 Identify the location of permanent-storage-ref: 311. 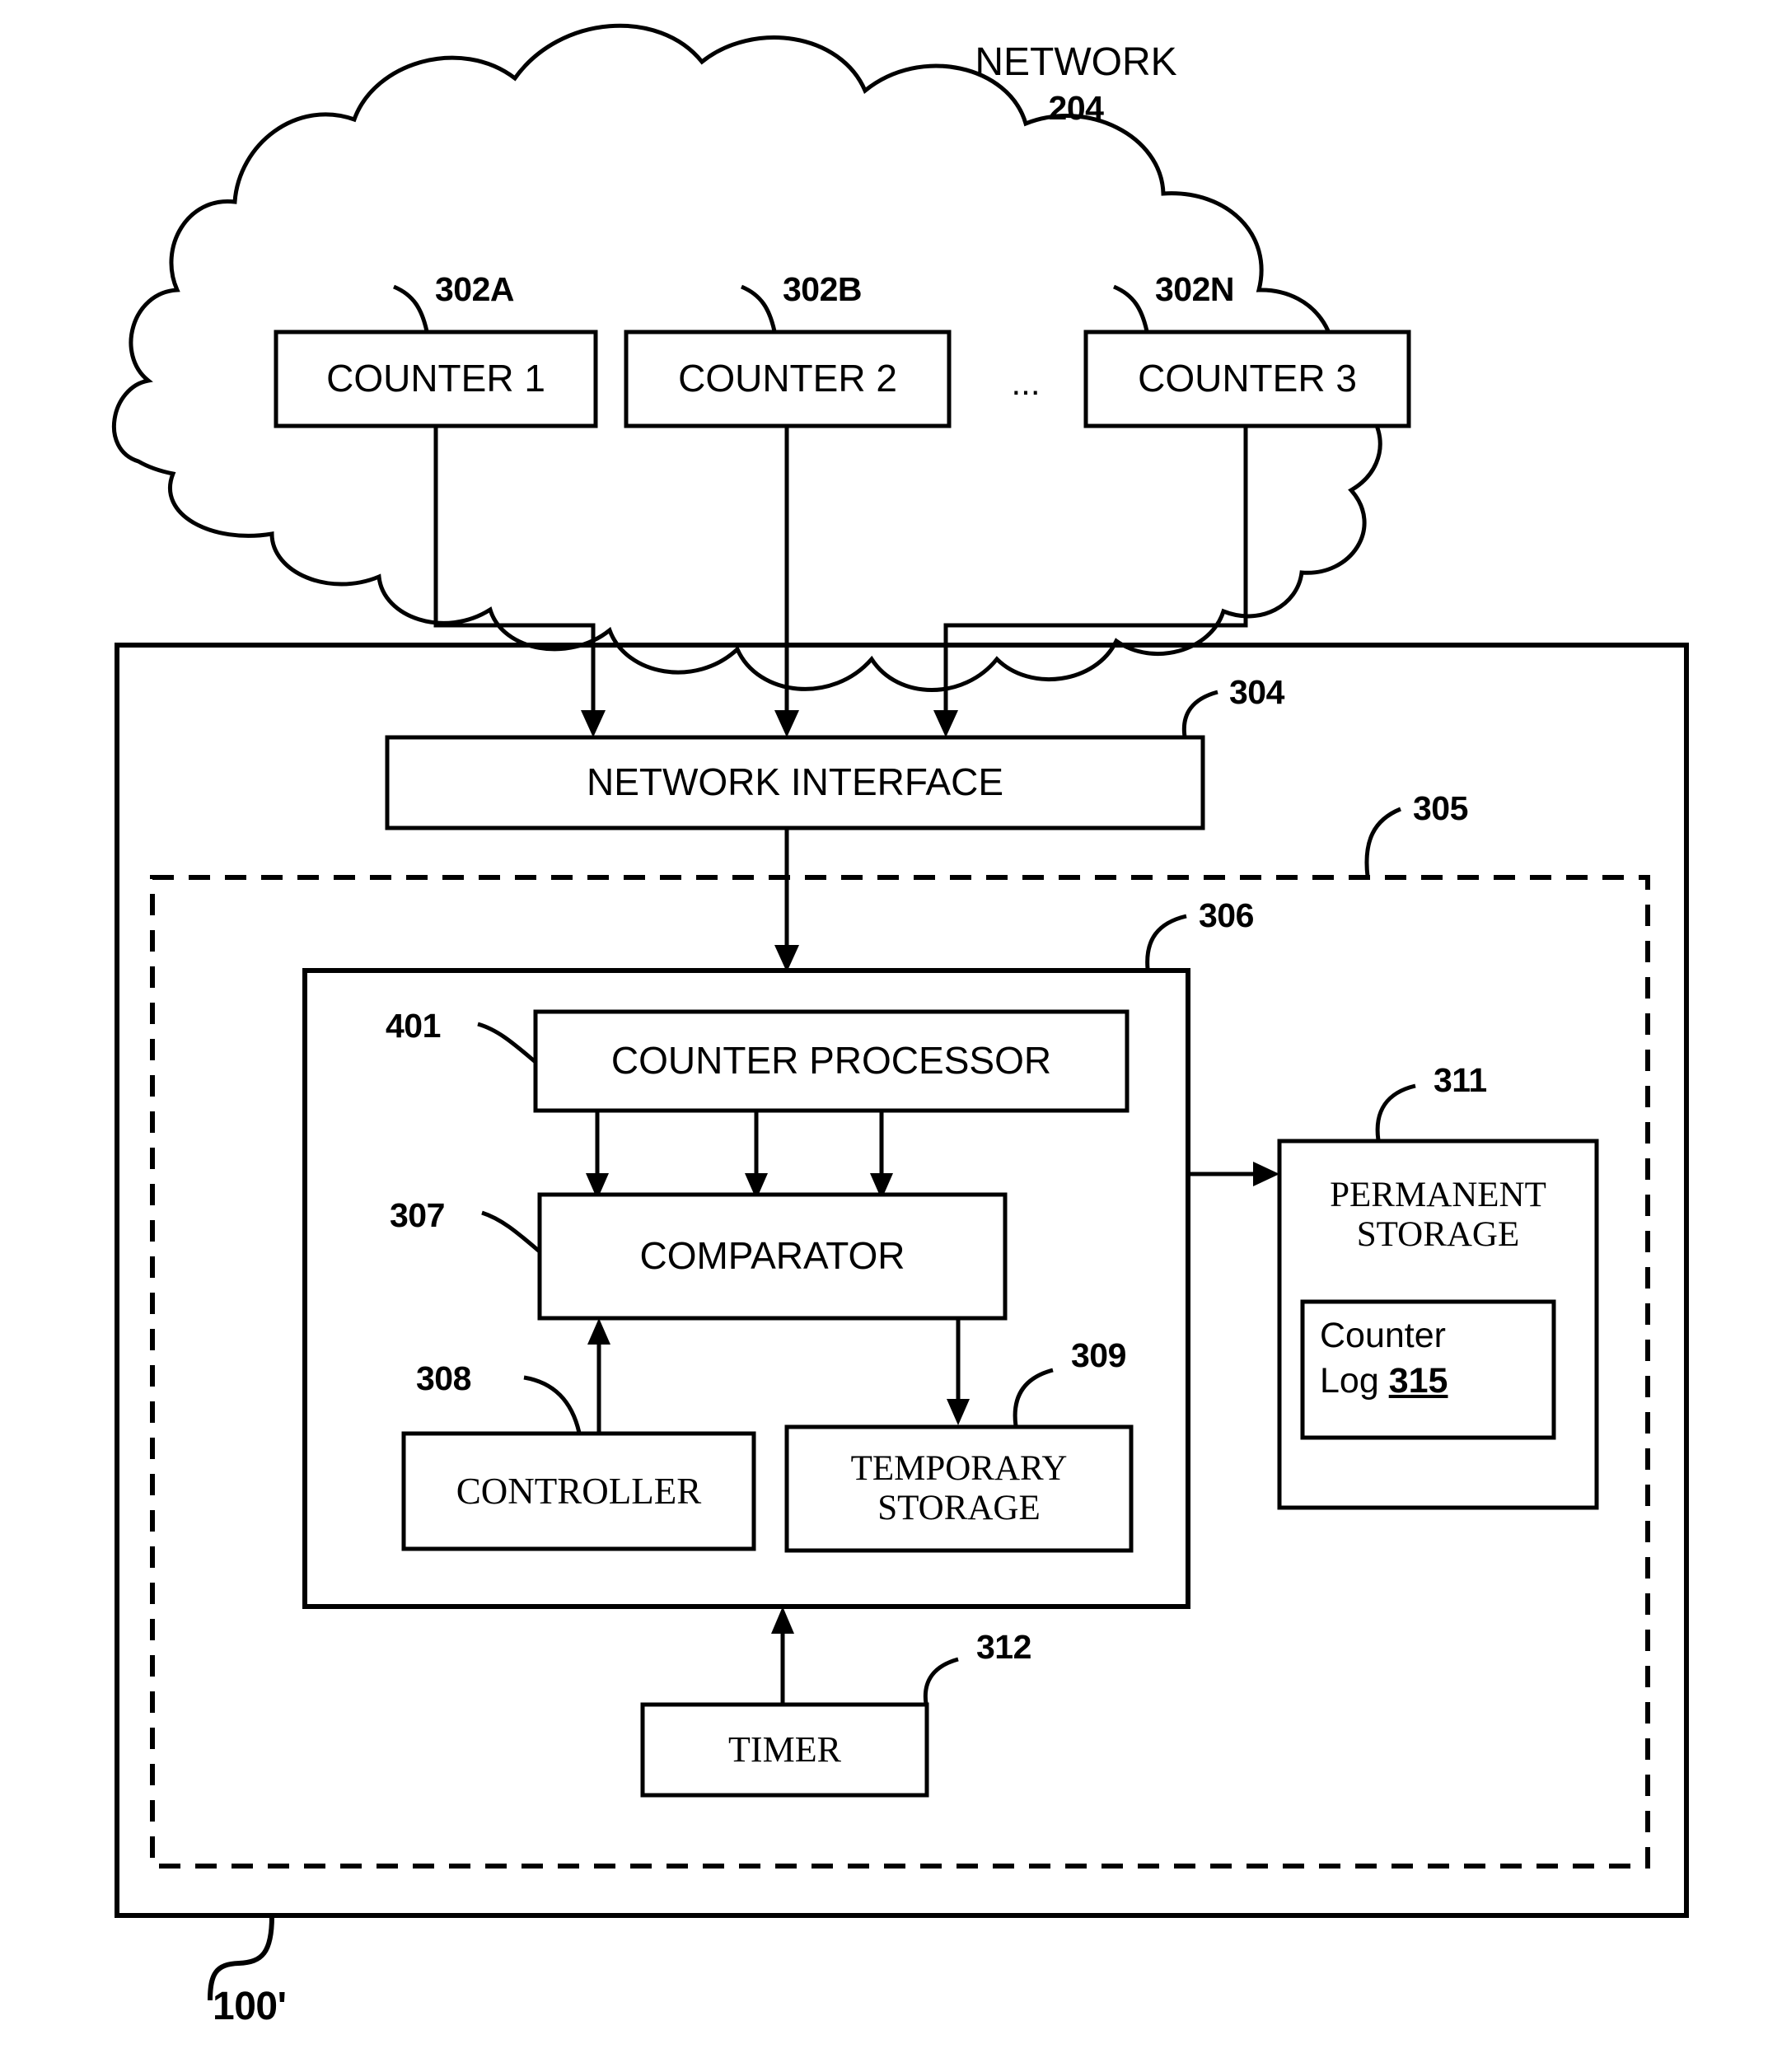
(1460, 1080).